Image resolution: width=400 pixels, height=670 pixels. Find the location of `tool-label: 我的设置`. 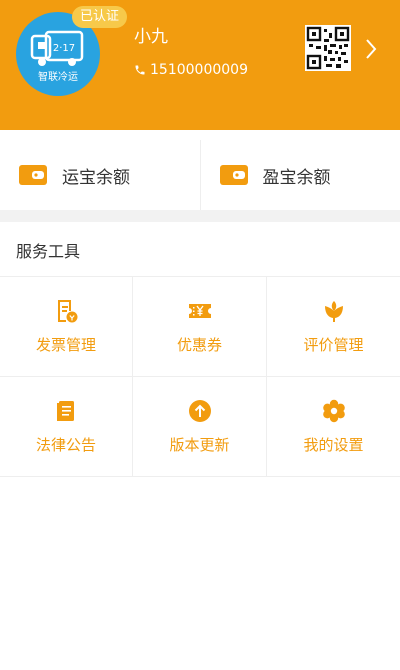

tool-label: 我的设置 is located at coordinates (333, 445).